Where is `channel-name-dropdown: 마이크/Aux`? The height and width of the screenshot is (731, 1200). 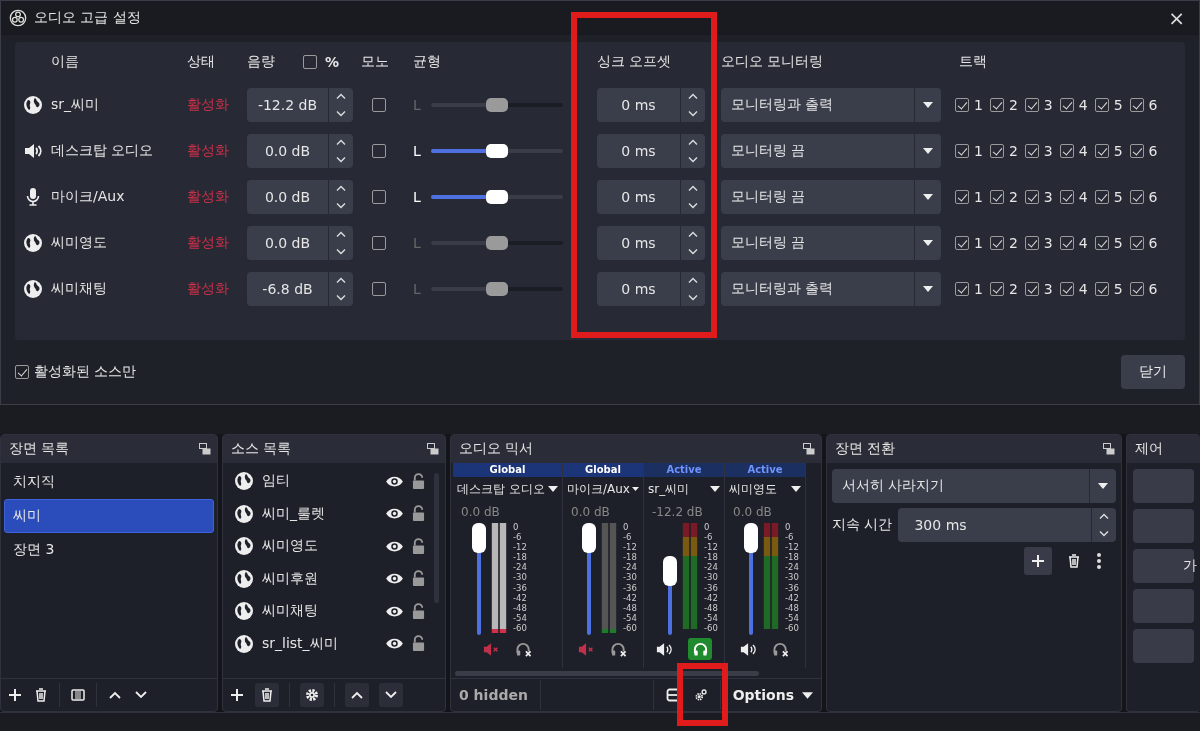
channel-name-dropdown: 마이크/Aux is located at coordinates (603, 489).